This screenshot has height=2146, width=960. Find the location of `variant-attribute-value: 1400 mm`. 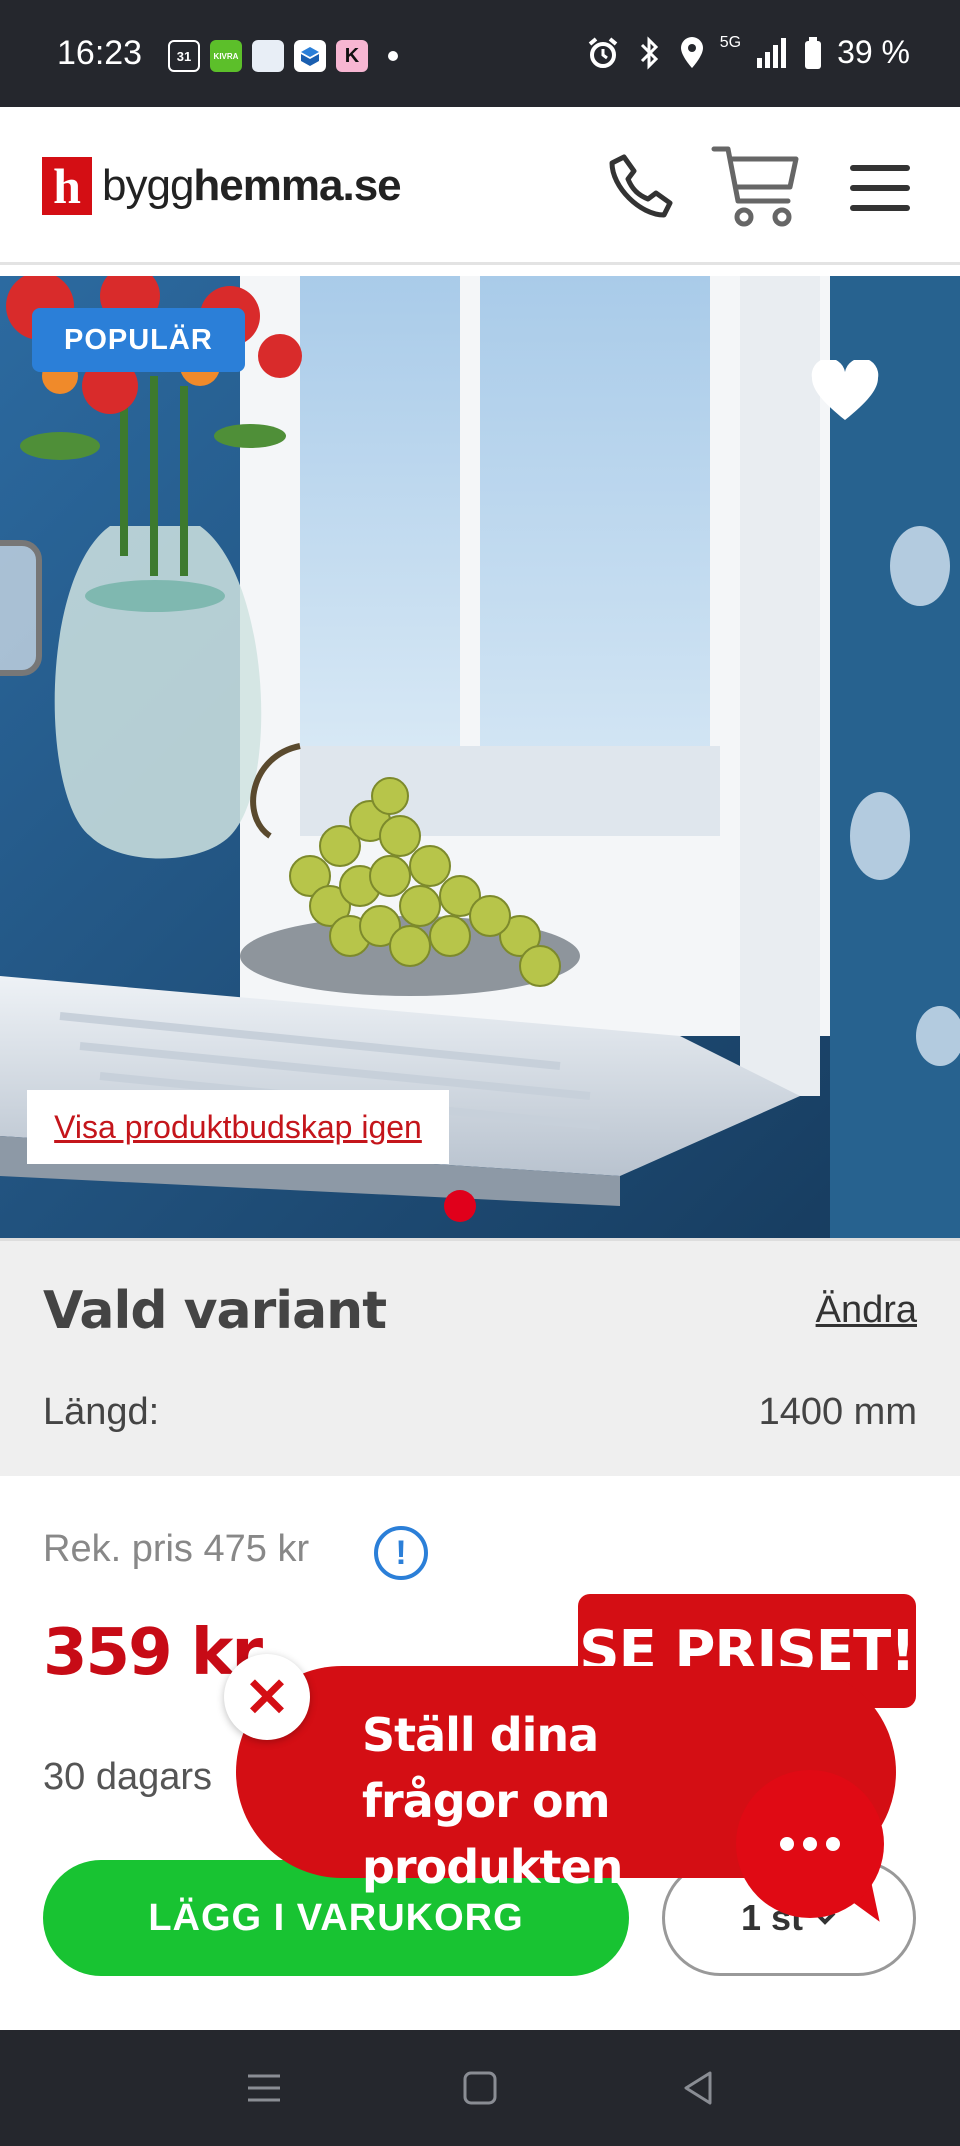

variant-attribute-value: 1400 mm is located at coordinates (837, 1412).